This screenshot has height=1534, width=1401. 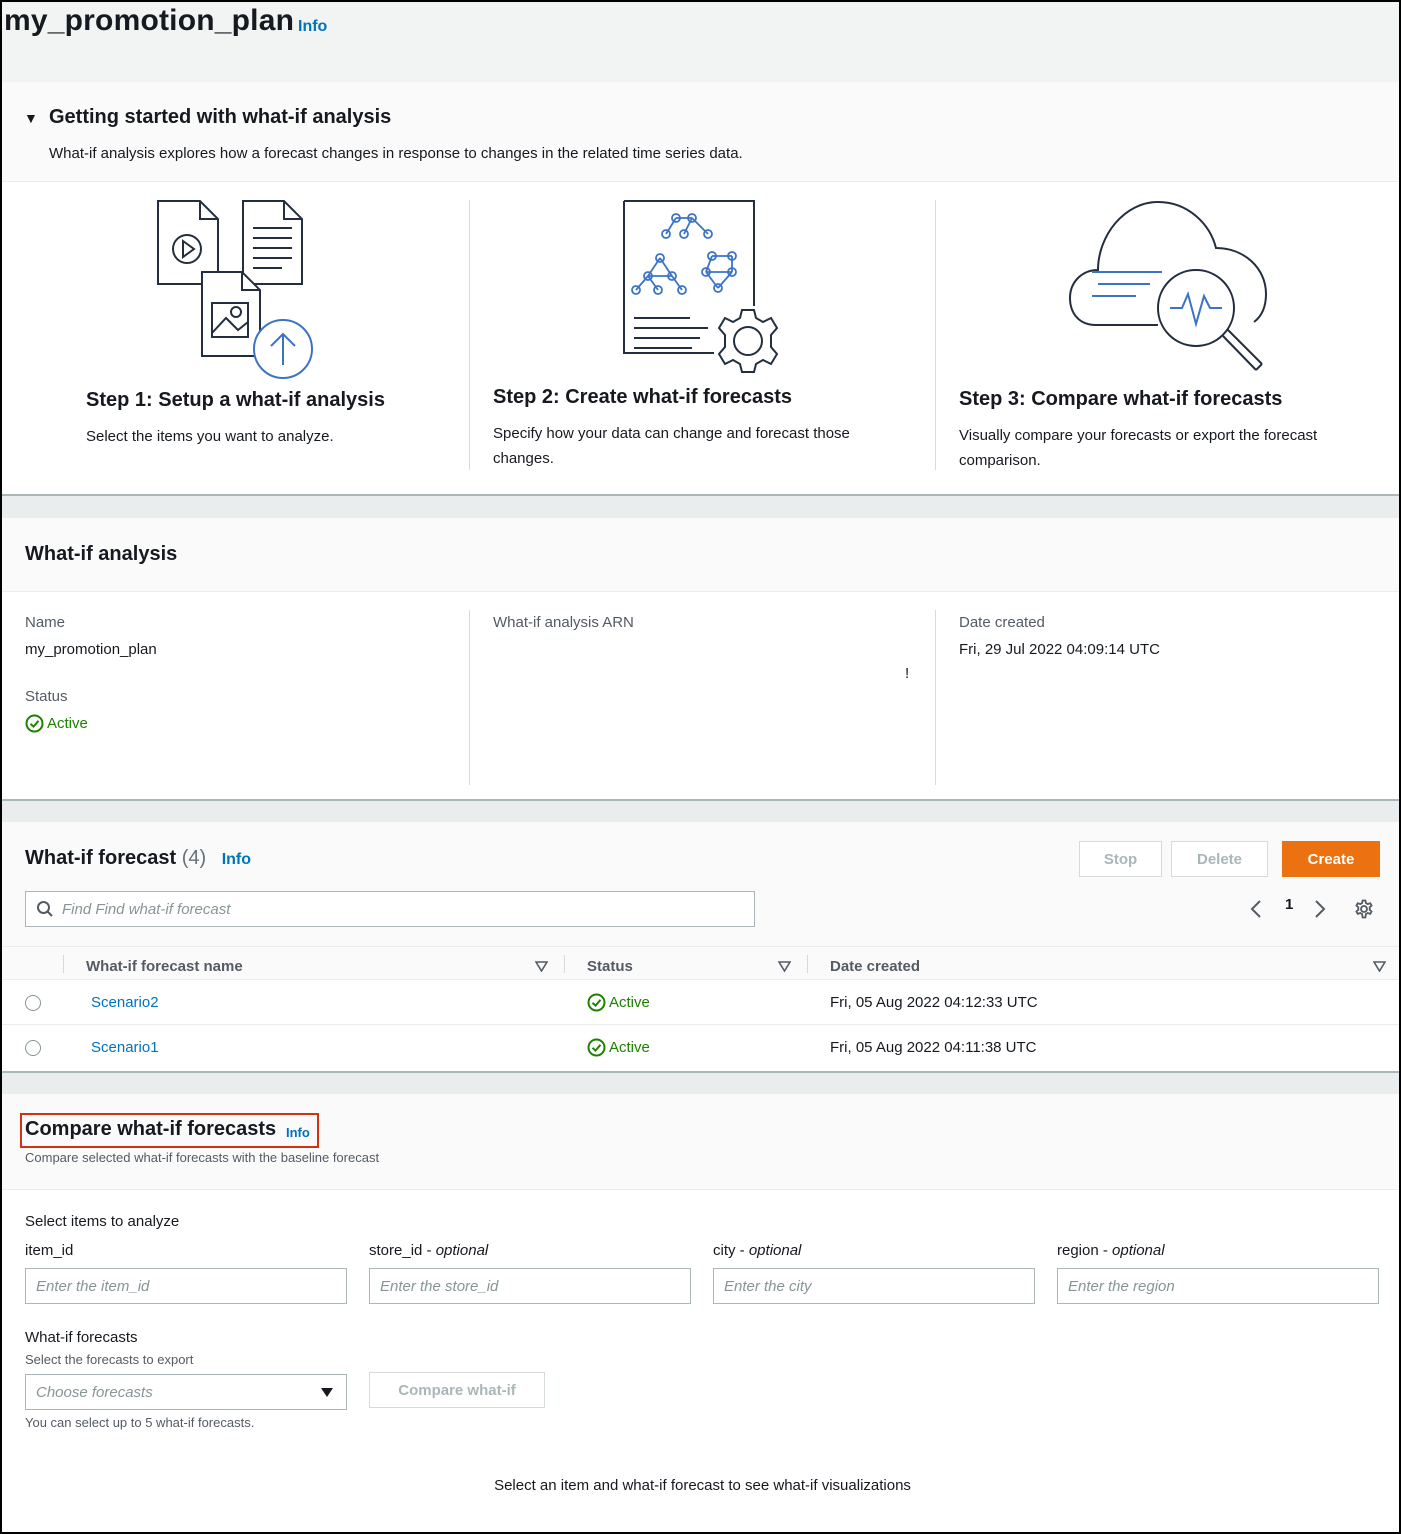 I want to click on forecast-title-text: What-if forecast, so click(x=101, y=858).